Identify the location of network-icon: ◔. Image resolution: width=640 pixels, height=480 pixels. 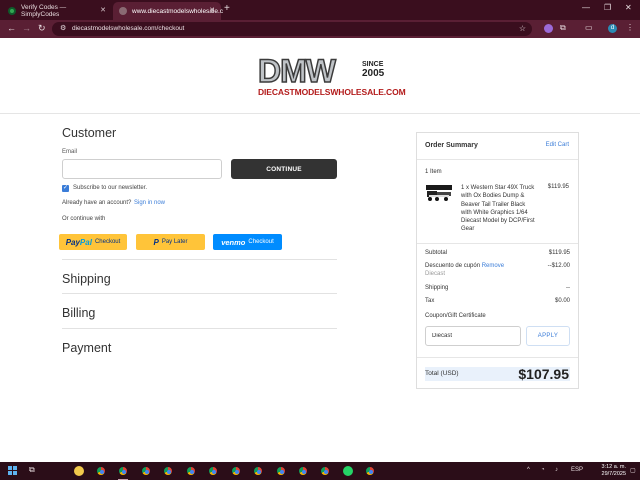
(543, 470).